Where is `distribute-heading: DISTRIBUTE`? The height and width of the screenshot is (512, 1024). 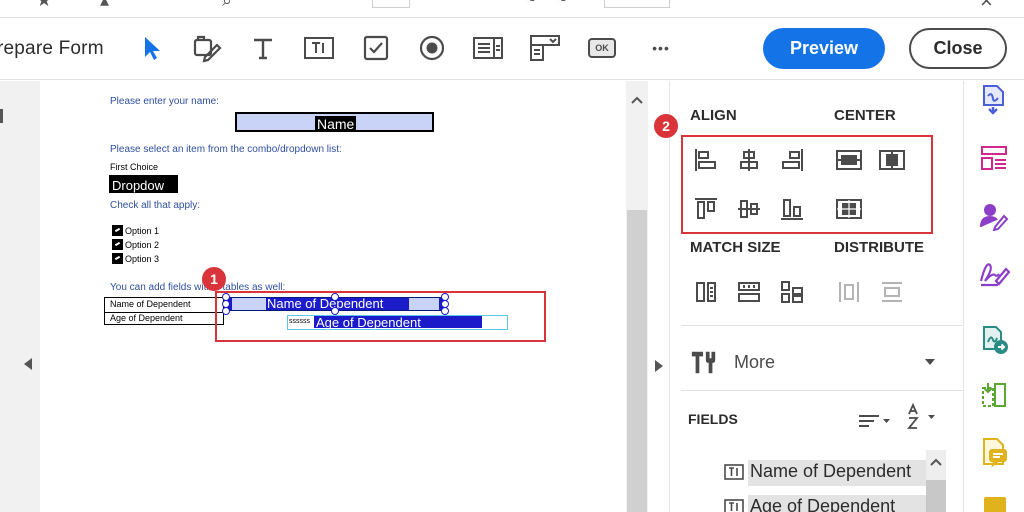 distribute-heading: DISTRIBUTE is located at coordinates (879, 247).